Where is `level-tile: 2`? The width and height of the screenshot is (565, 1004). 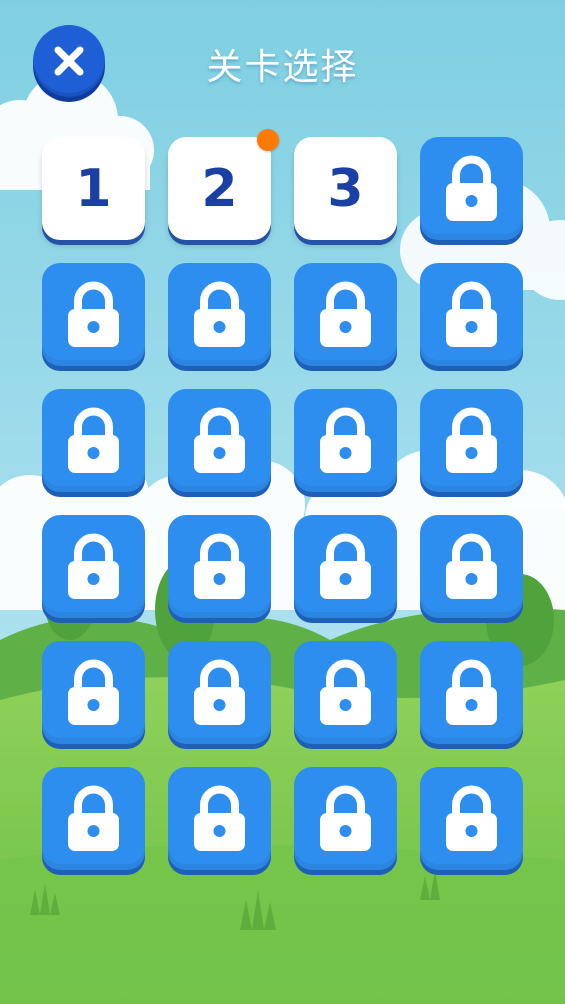
level-tile: 2 is located at coordinates (223, 184).